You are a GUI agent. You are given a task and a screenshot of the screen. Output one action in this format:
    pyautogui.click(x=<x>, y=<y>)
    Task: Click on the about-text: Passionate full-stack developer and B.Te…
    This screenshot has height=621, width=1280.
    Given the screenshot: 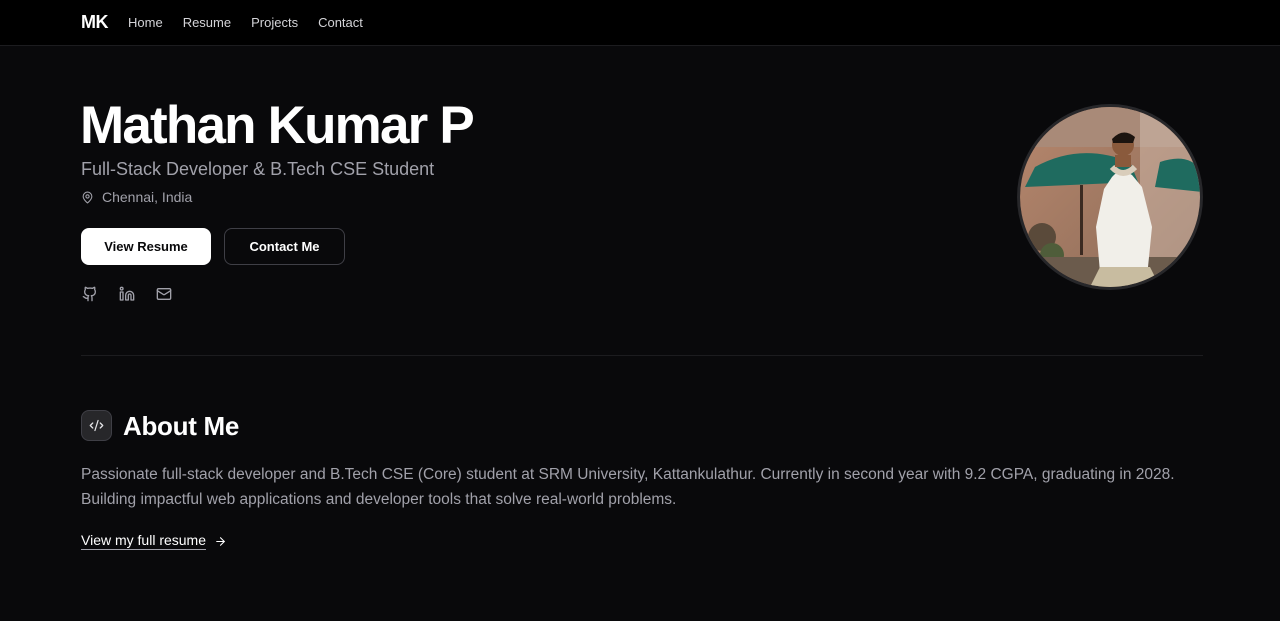 What is the action you would take?
    pyautogui.click(x=628, y=487)
    